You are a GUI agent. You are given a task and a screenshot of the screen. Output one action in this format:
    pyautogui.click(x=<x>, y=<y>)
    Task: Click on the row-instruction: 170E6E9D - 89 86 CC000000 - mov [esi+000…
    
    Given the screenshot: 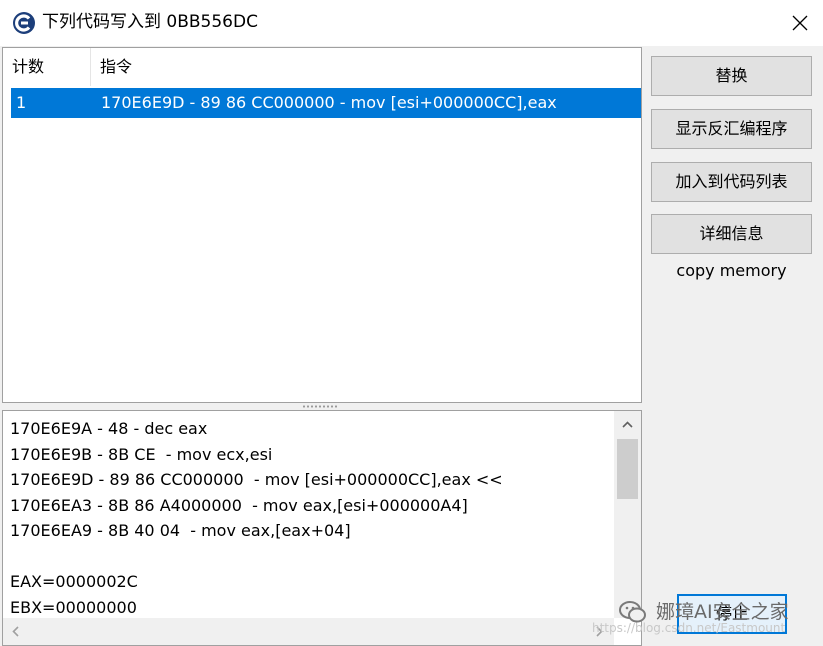 What is the action you would take?
    pyautogui.click(x=329, y=102)
    